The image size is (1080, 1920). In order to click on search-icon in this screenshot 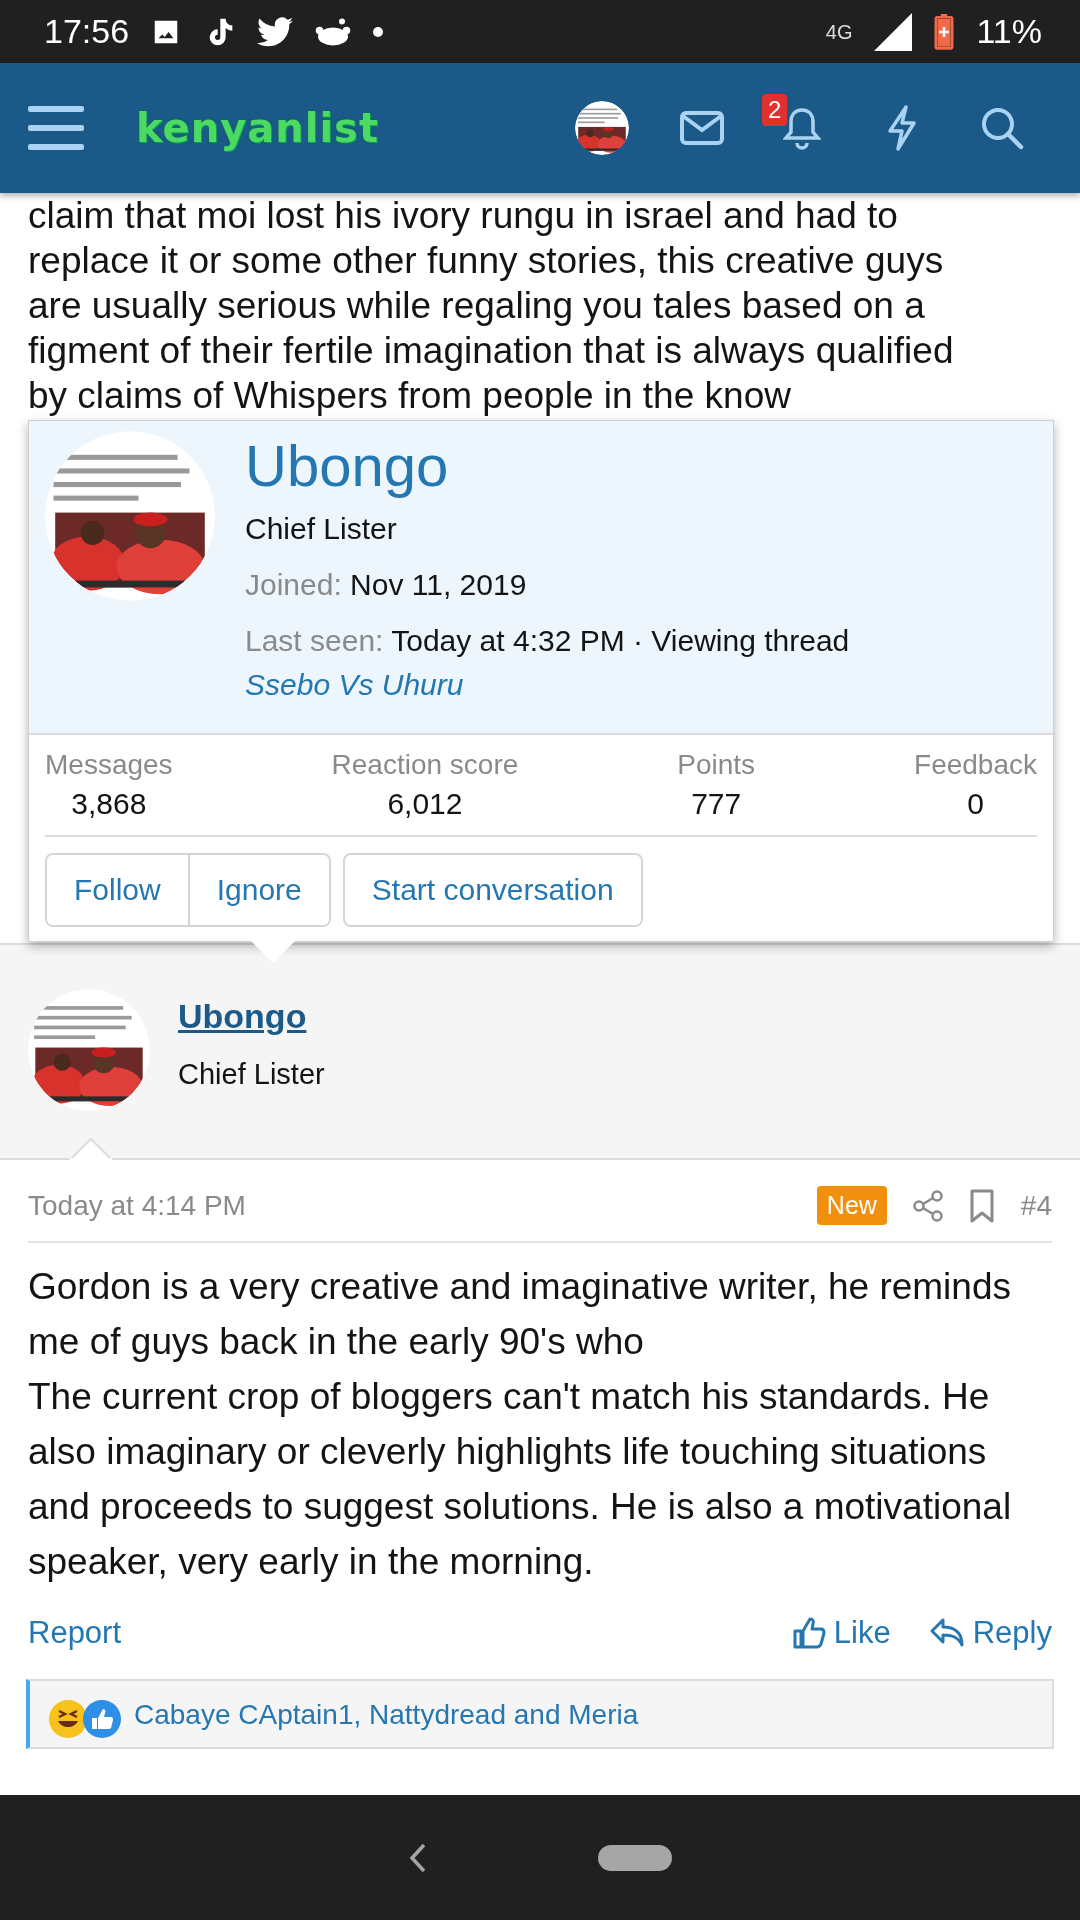, I will do `click(1002, 128)`.